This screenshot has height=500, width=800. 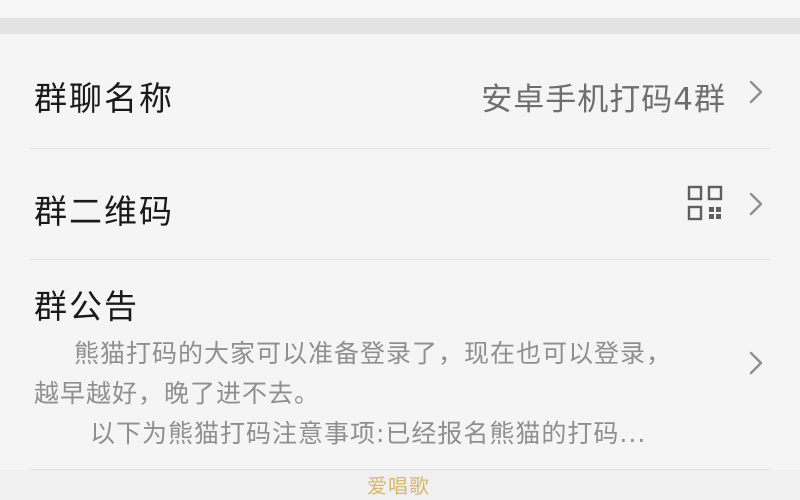 I want to click on group-qr-label: 群二维码, so click(x=104, y=211).